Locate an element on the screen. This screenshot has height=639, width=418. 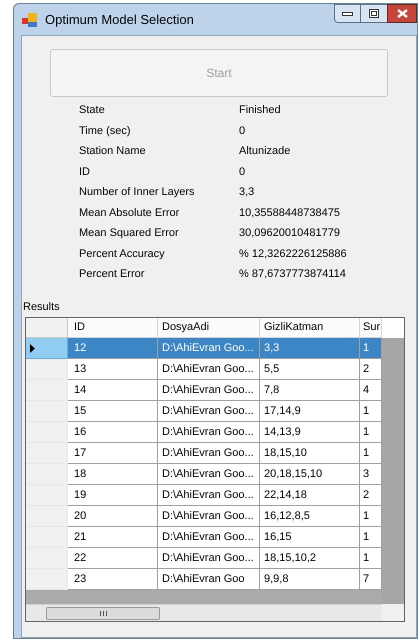
column-header: GizliKatman is located at coordinates (310, 328).